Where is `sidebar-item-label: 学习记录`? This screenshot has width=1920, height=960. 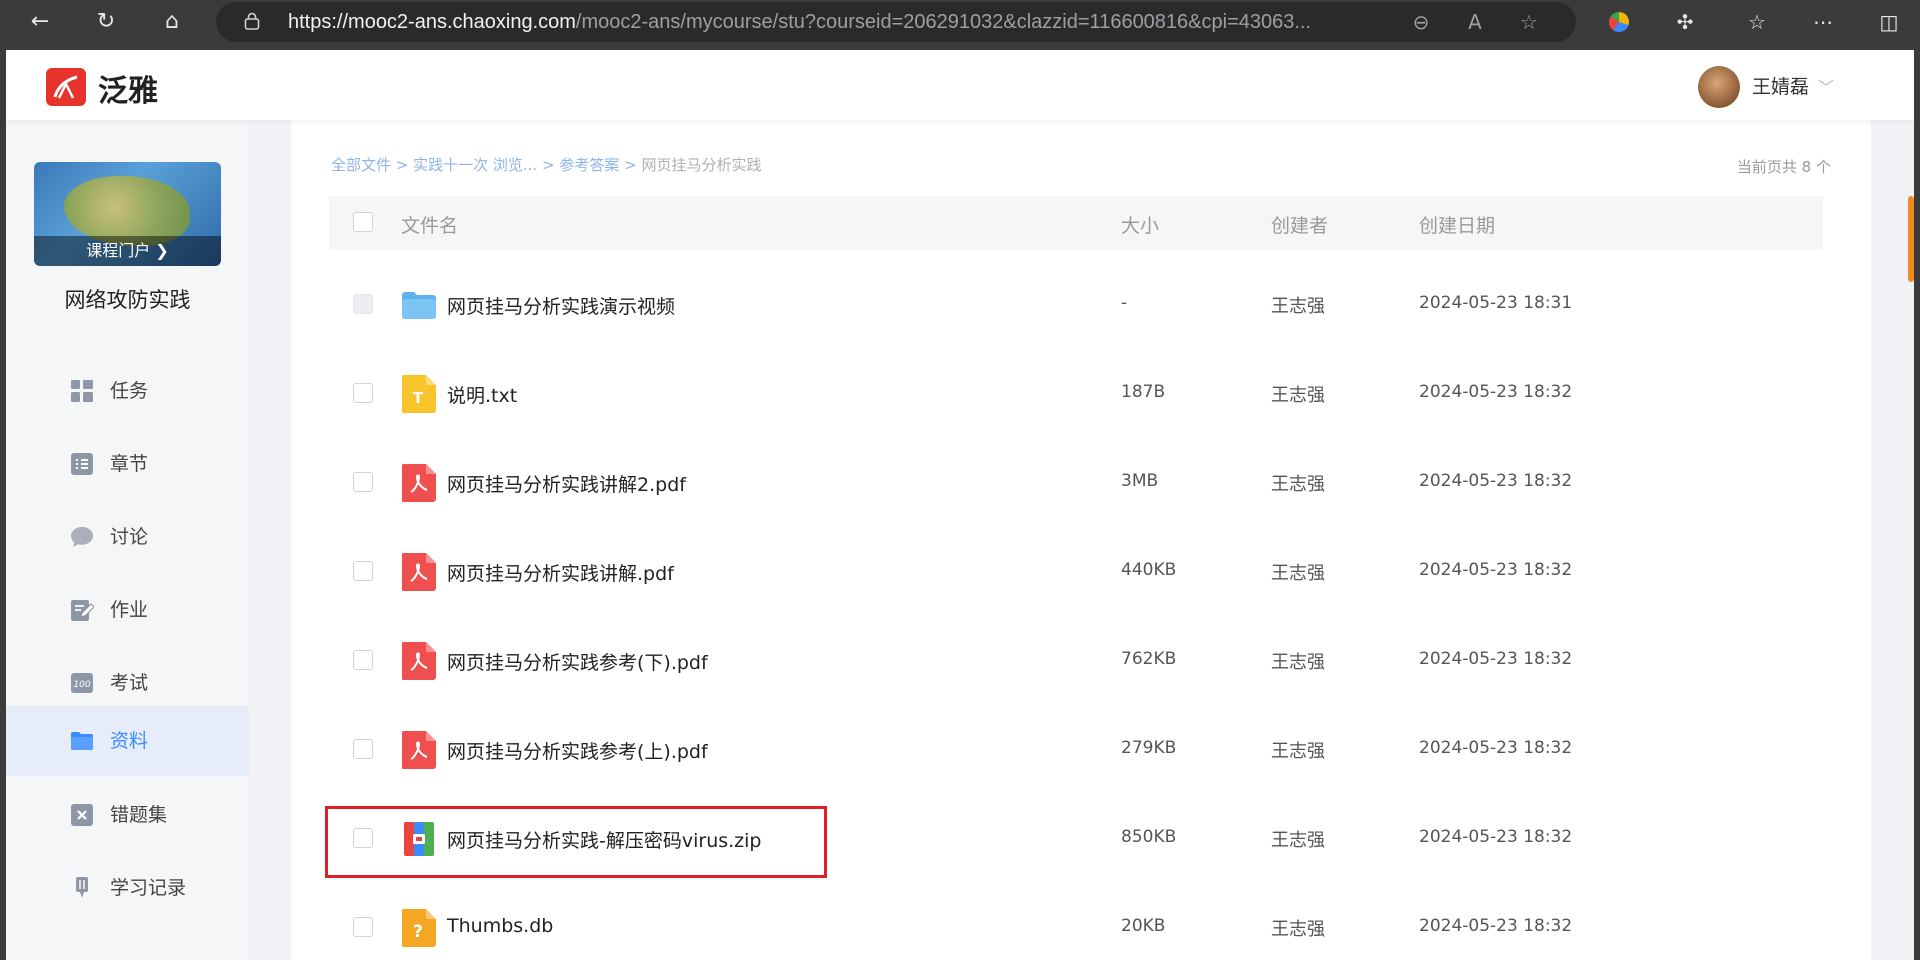
sidebar-item-label: 学习记录 is located at coordinates (148, 888).